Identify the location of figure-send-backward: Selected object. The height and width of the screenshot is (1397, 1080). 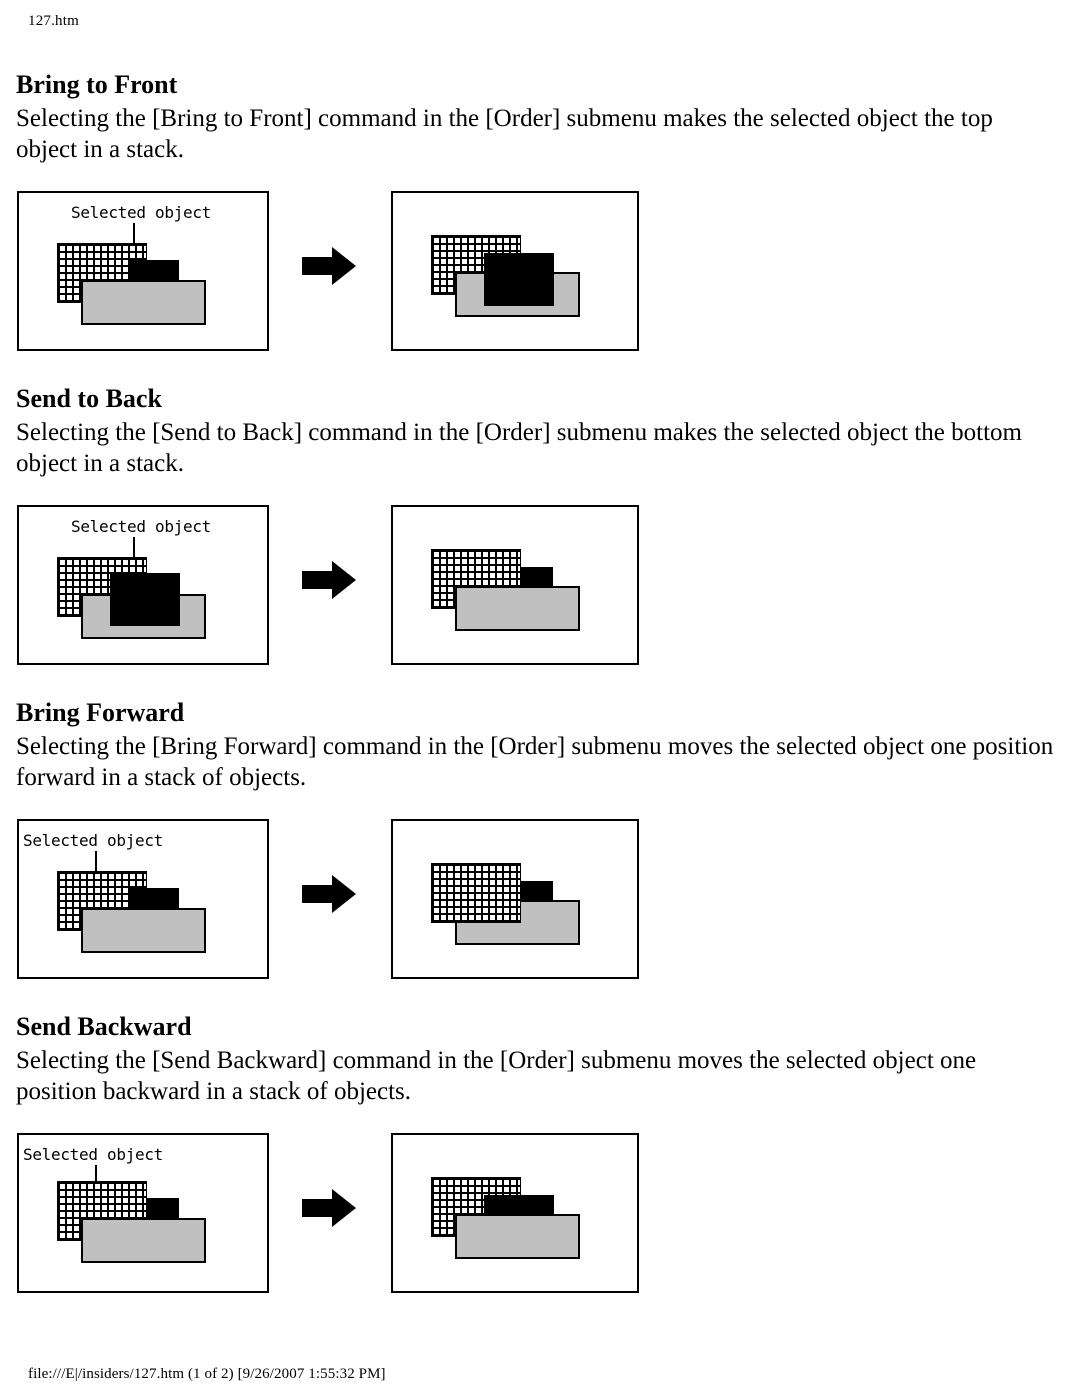
(540, 1214).